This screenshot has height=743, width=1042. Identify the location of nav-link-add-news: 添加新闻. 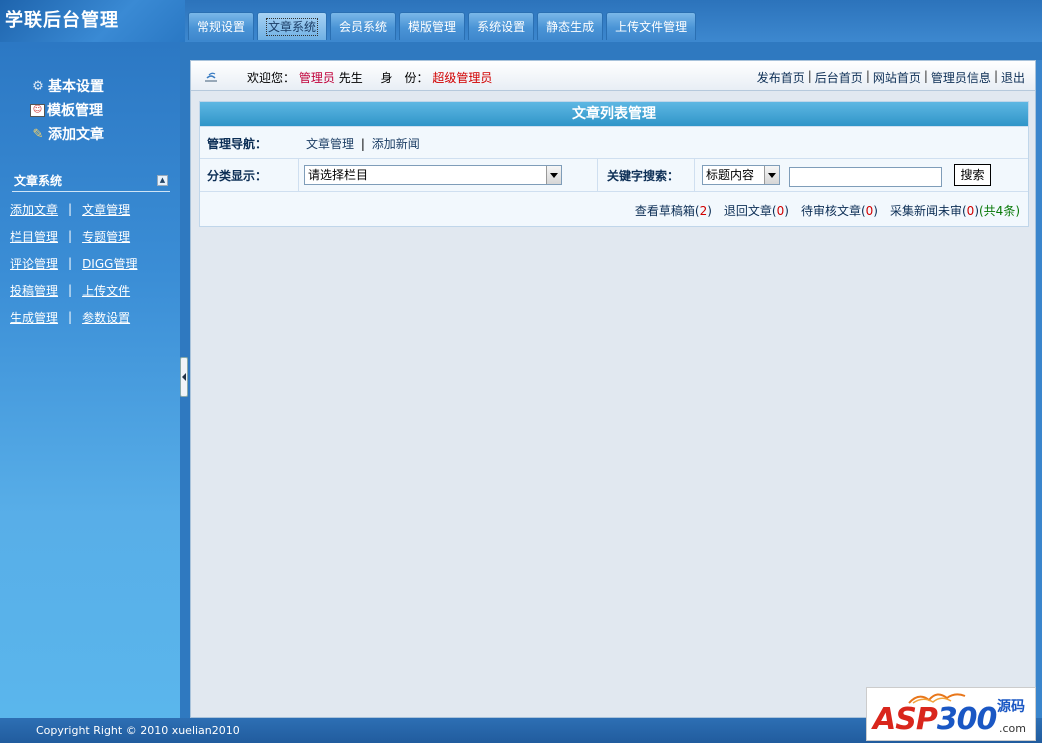
(396, 144).